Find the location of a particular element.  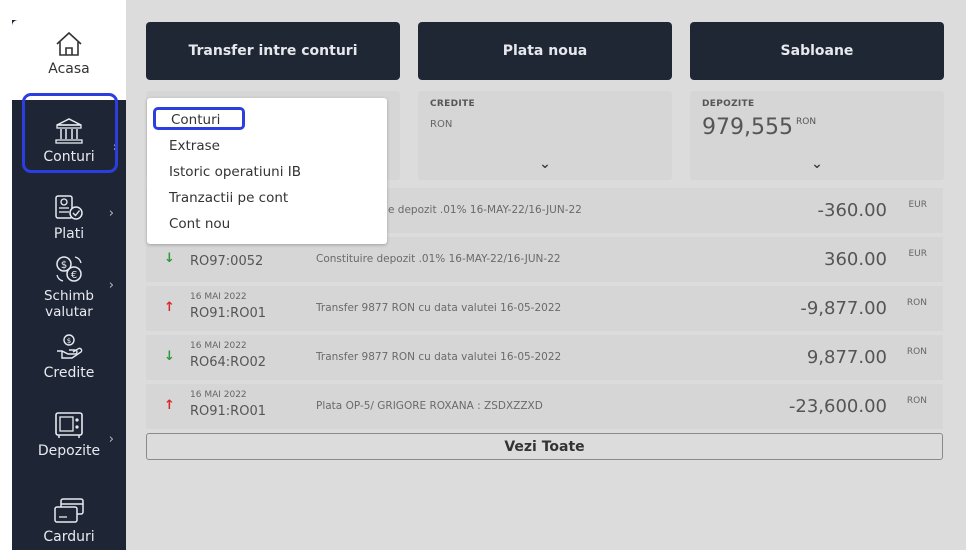

transaction-amount: 9,877.00 is located at coordinates (846, 357).